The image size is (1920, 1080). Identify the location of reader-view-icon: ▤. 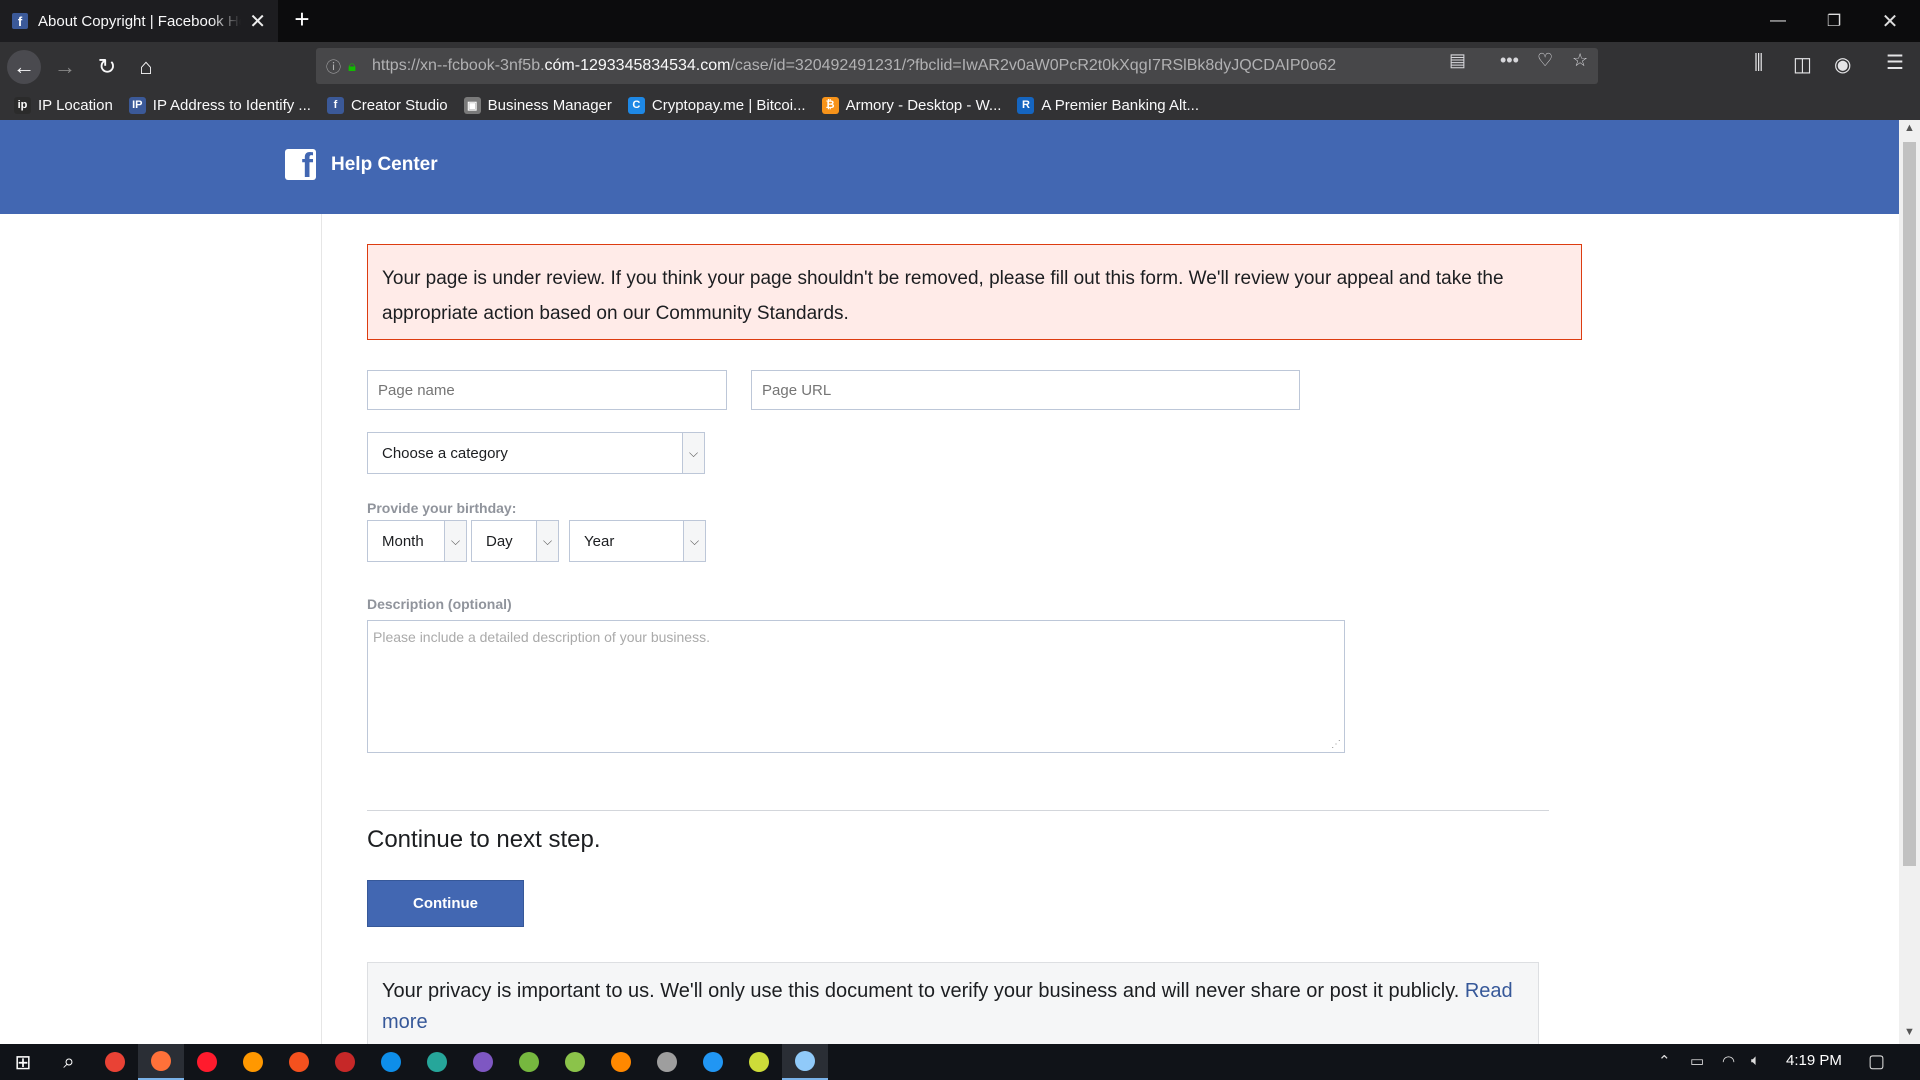
(1457, 60).